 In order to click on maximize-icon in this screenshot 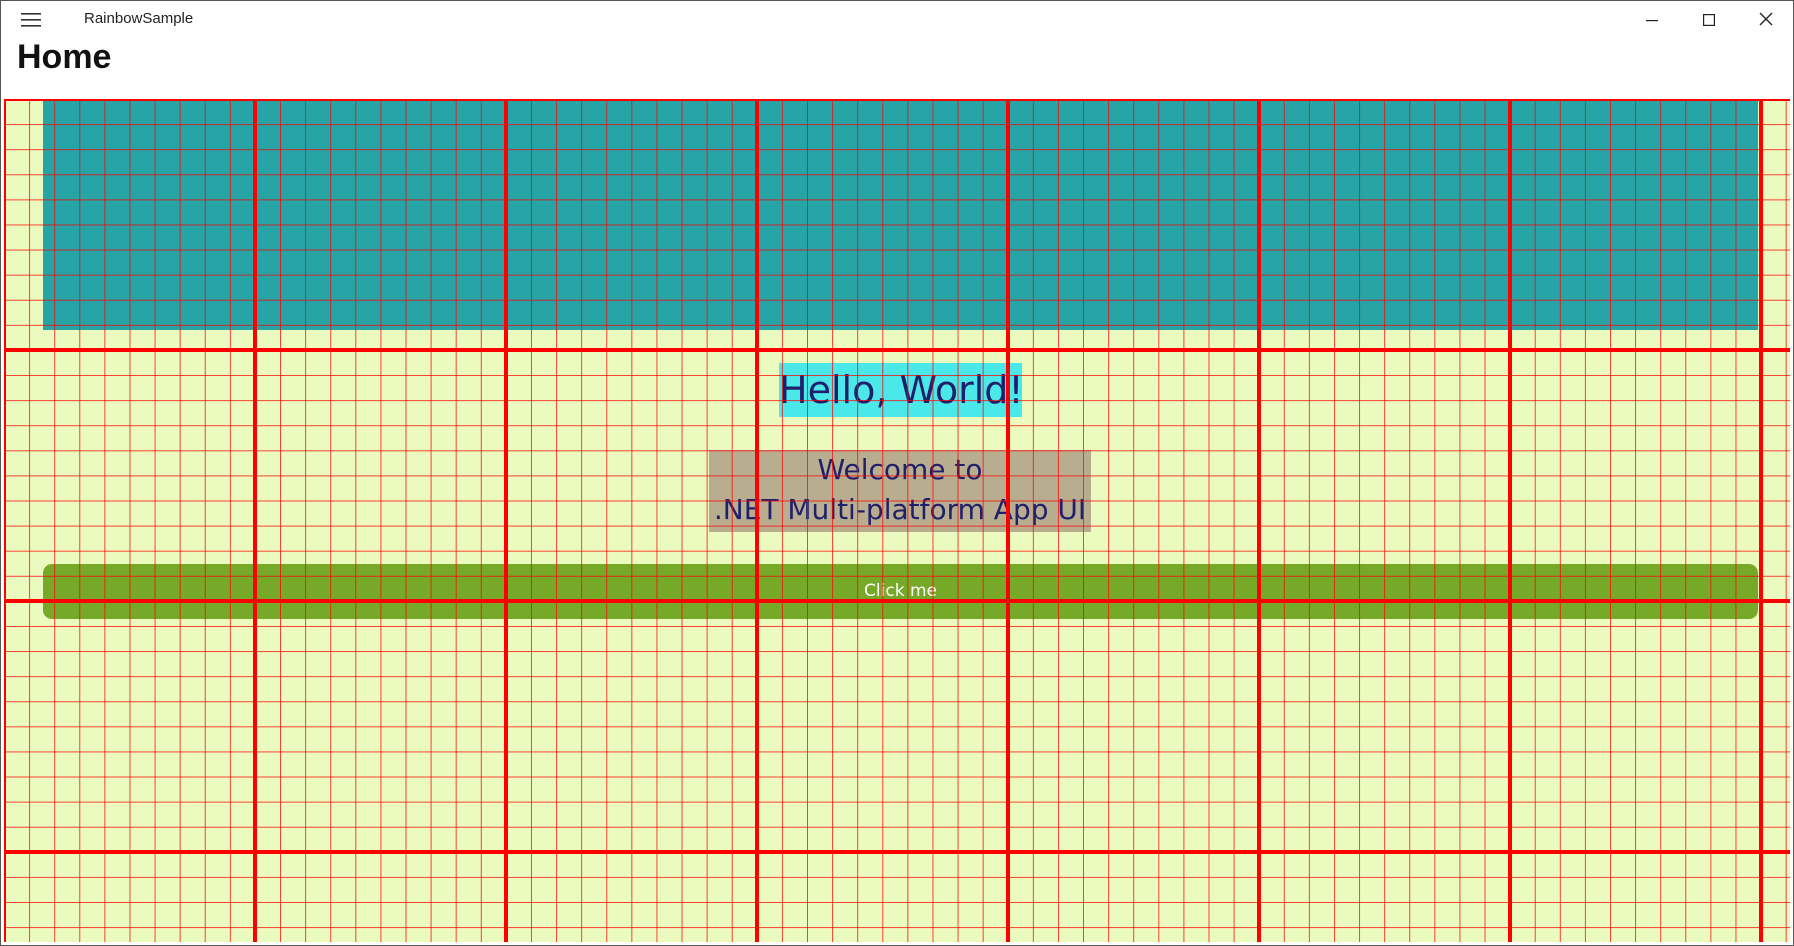, I will do `click(1708, 20)`.